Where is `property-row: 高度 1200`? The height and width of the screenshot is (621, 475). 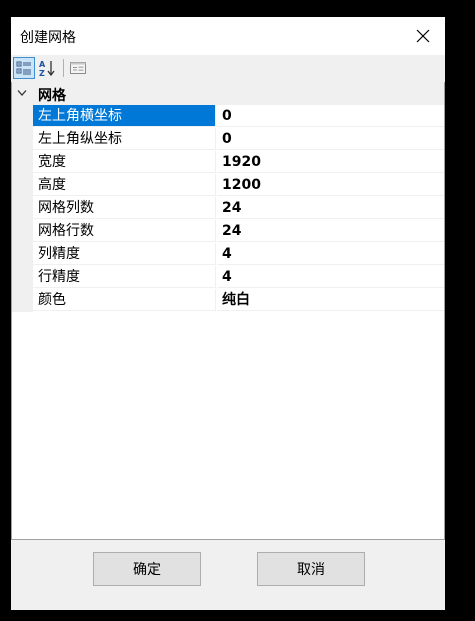 property-row: 高度 1200 is located at coordinates (228, 185).